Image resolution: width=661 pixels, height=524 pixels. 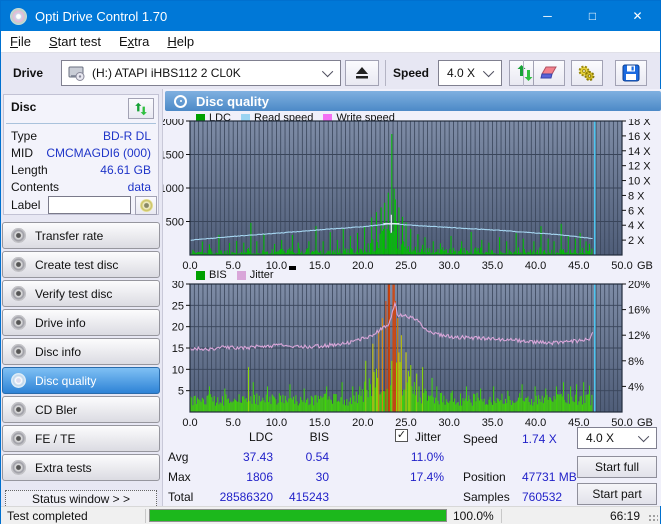 What do you see at coordinates (69, 235) in the screenshot?
I see `sidebar-item-label: Transfer rate` at bounding box center [69, 235].